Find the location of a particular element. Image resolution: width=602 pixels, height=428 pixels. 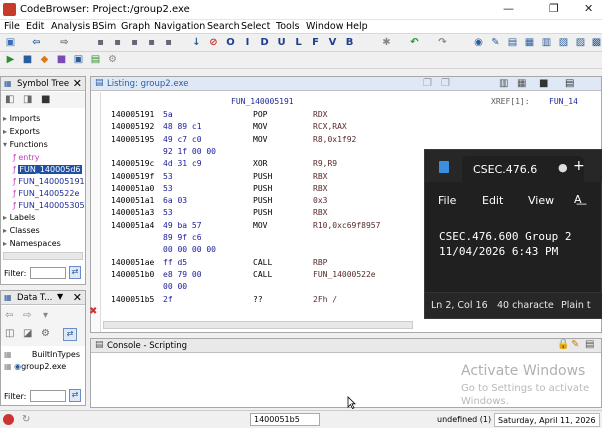

lock-icon: 🔒 is located at coordinates (563, 344).